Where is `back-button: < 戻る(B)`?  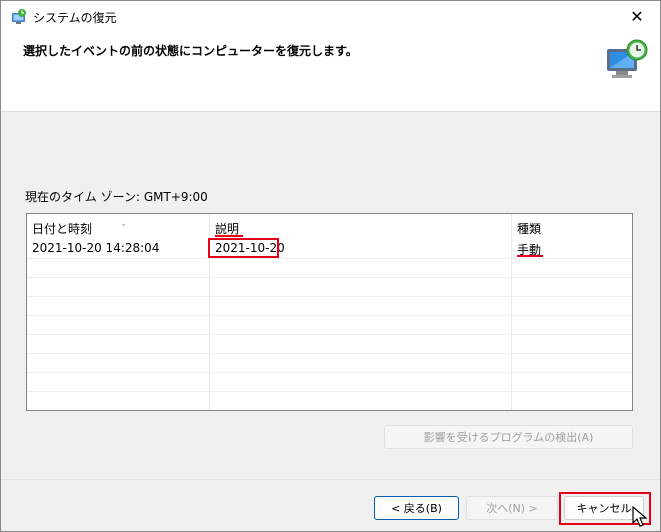 back-button: < 戻る(B) is located at coordinates (416, 508).